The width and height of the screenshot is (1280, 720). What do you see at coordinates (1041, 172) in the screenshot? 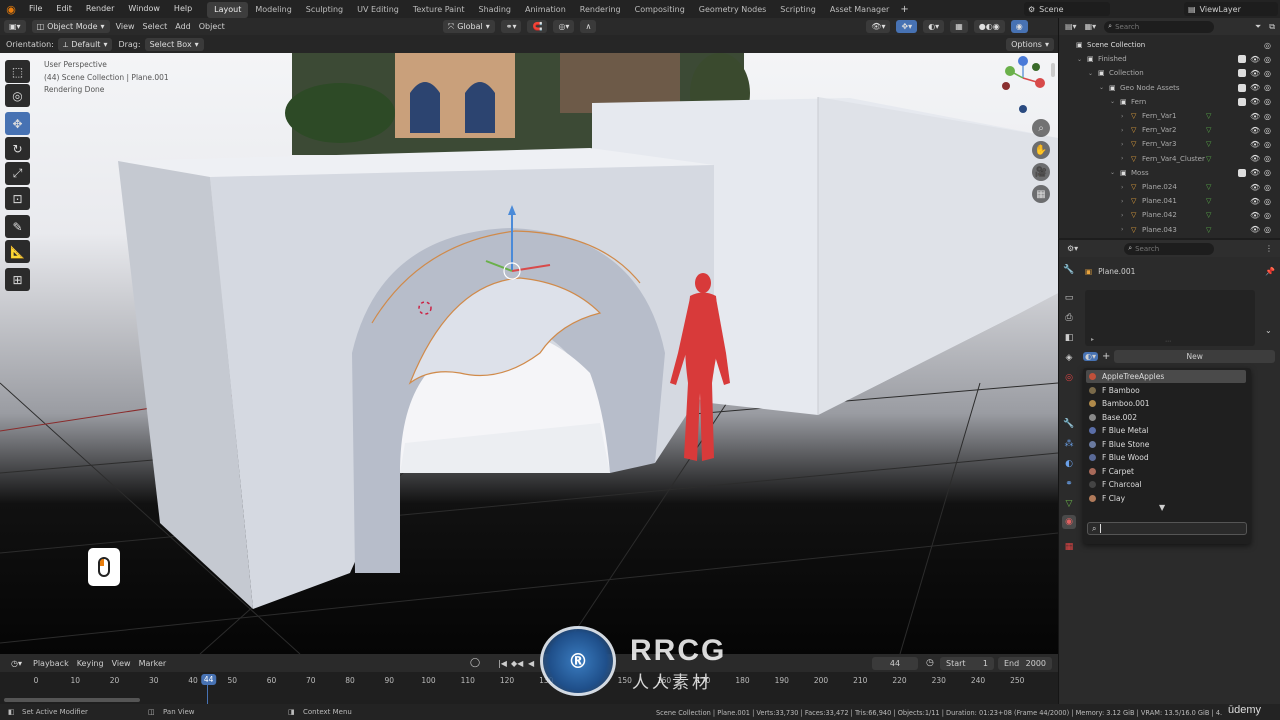
I see `camera-view-icon: 🎥` at bounding box center [1041, 172].